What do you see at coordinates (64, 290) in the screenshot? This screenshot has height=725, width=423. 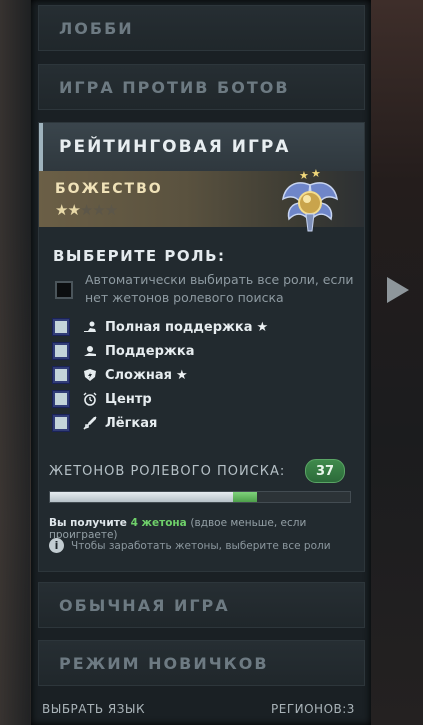 I see `auto-select-checkbox` at bounding box center [64, 290].